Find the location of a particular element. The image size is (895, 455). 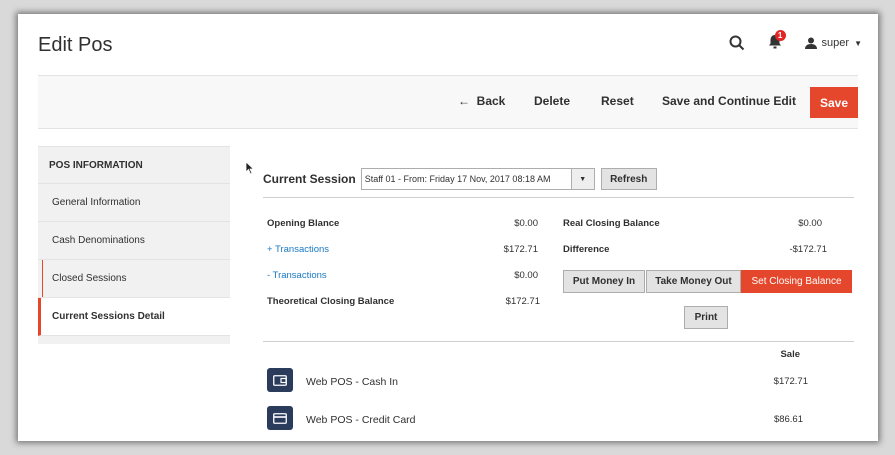

user-menu: super ▼ is located at coordinates (833, 43).